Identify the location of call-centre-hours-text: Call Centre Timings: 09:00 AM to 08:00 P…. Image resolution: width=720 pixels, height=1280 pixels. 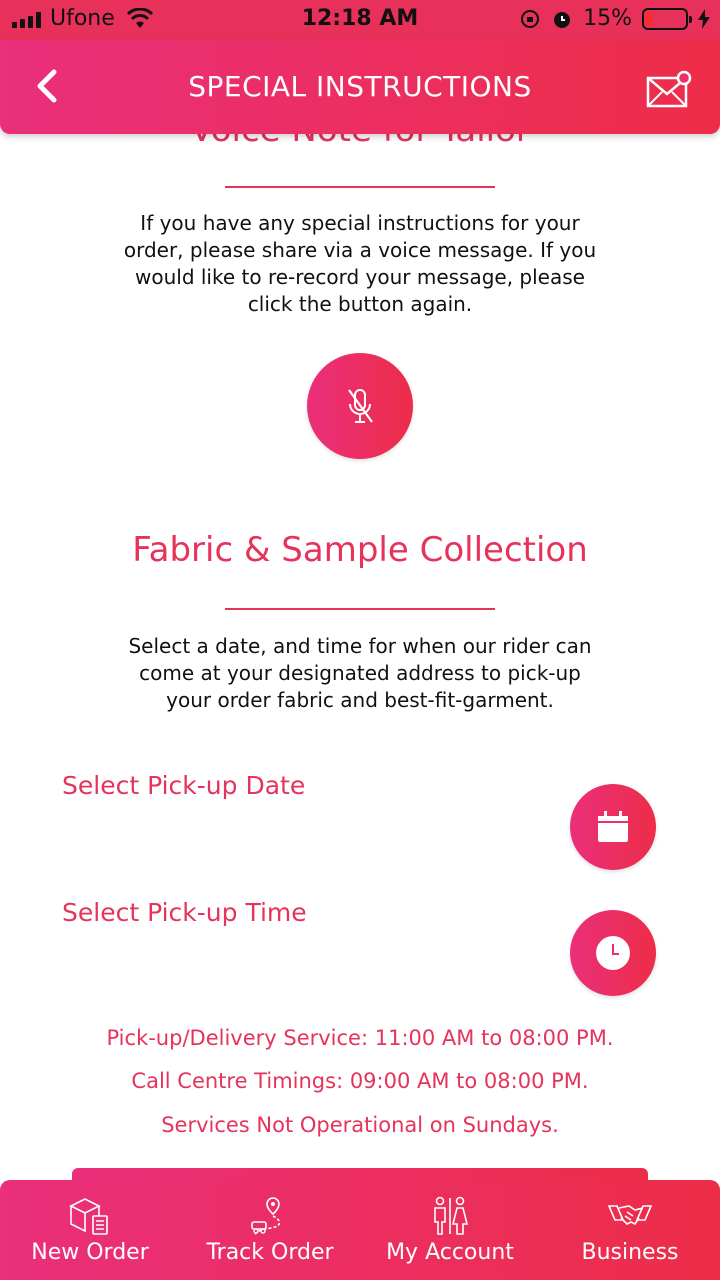
(360, 1081).